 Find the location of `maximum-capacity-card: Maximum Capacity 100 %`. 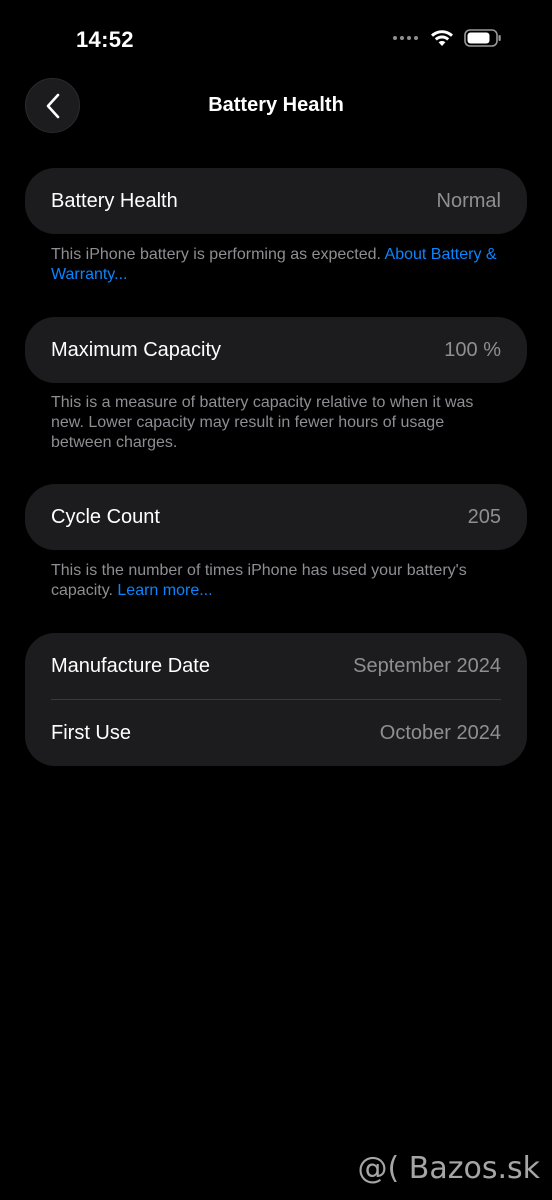

maximum-capacity-card: Maximum Capacity 100 % is located at coordinates (276, 350).